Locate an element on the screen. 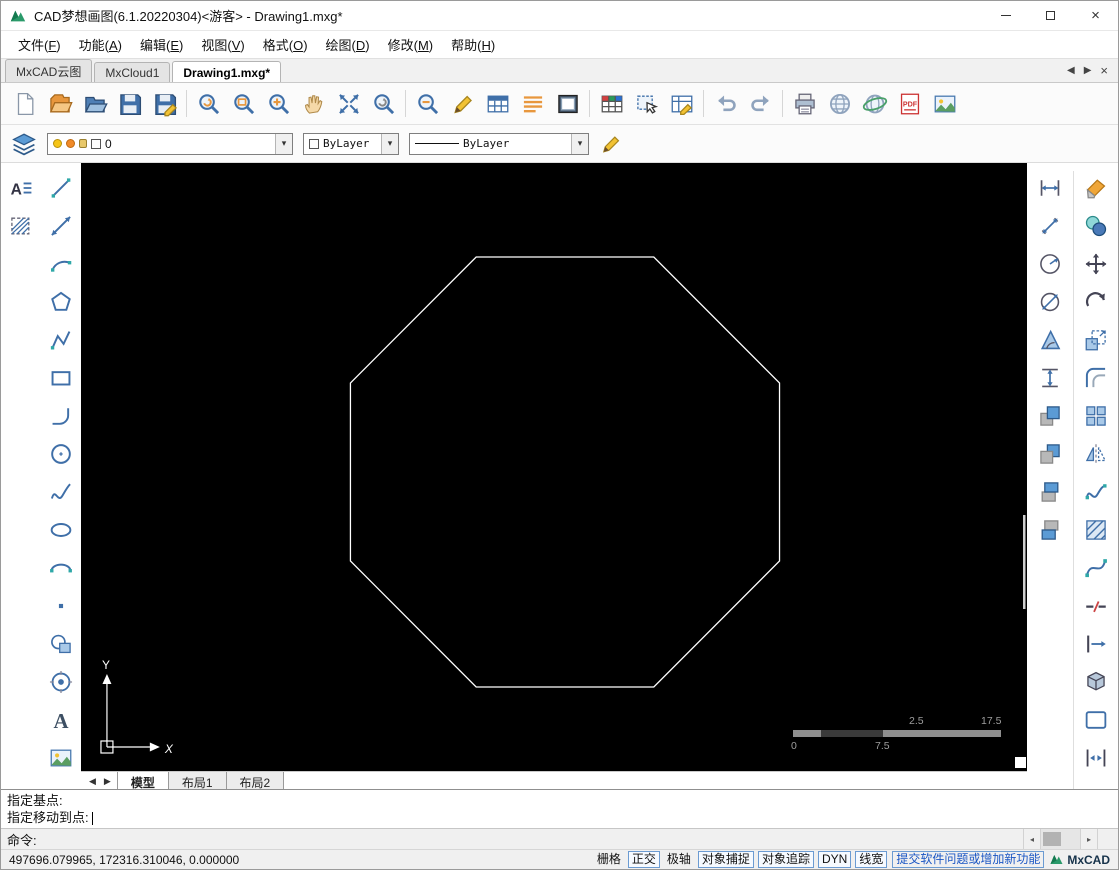 This screenshot has width=1119, height=870. modify-spline-edit-button is located at coordinates (1096, 492).